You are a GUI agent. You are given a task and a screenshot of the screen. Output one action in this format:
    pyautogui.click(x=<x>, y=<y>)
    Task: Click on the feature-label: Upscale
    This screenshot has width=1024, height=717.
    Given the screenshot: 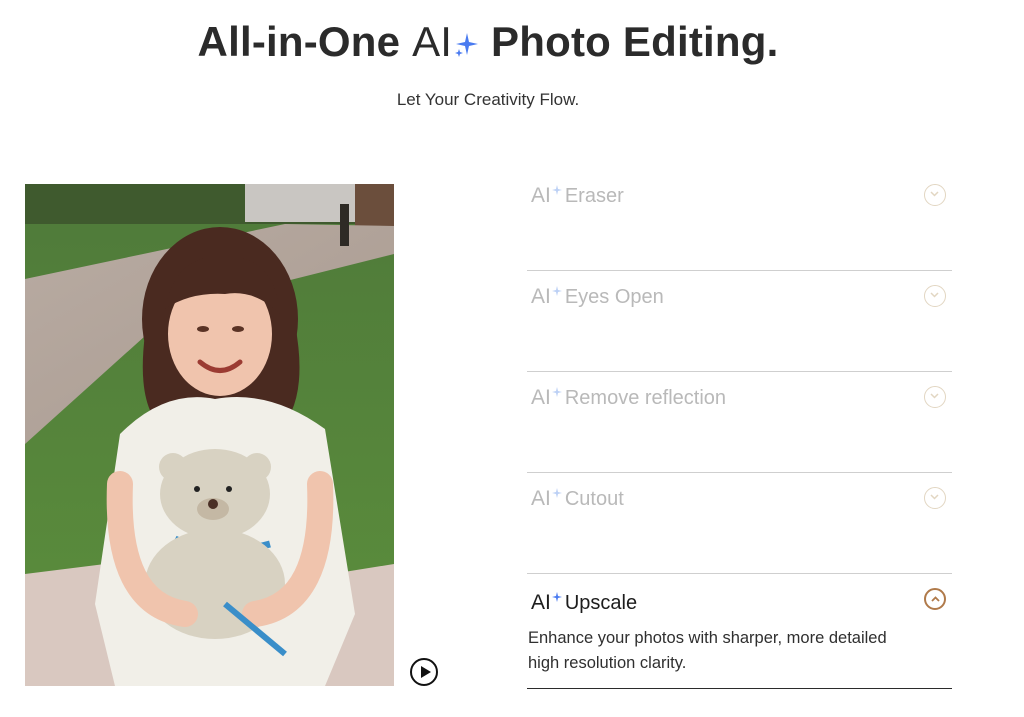 What is the action you would take?
    pyautogui.click(x=601, y=602)
    